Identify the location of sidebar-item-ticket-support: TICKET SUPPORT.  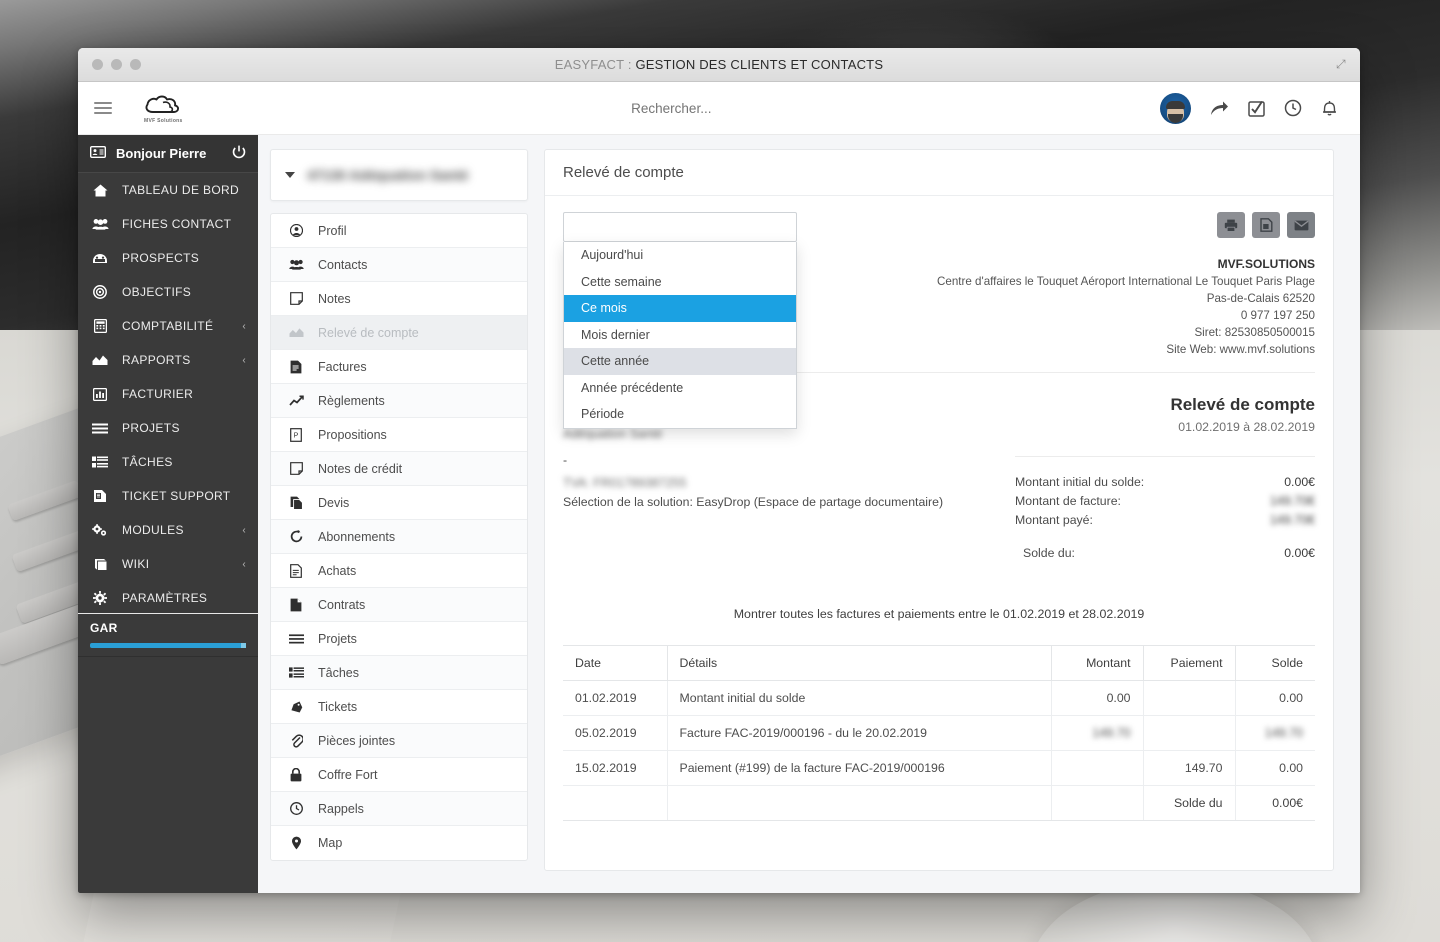
(168, 496).